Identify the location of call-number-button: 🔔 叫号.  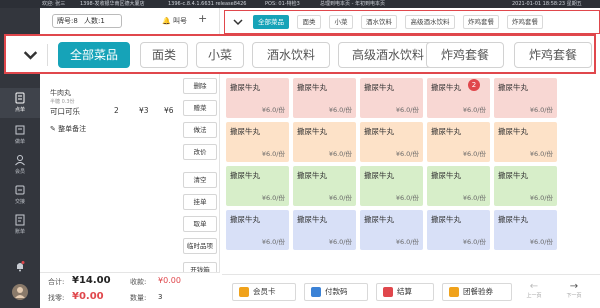
(174, 21).